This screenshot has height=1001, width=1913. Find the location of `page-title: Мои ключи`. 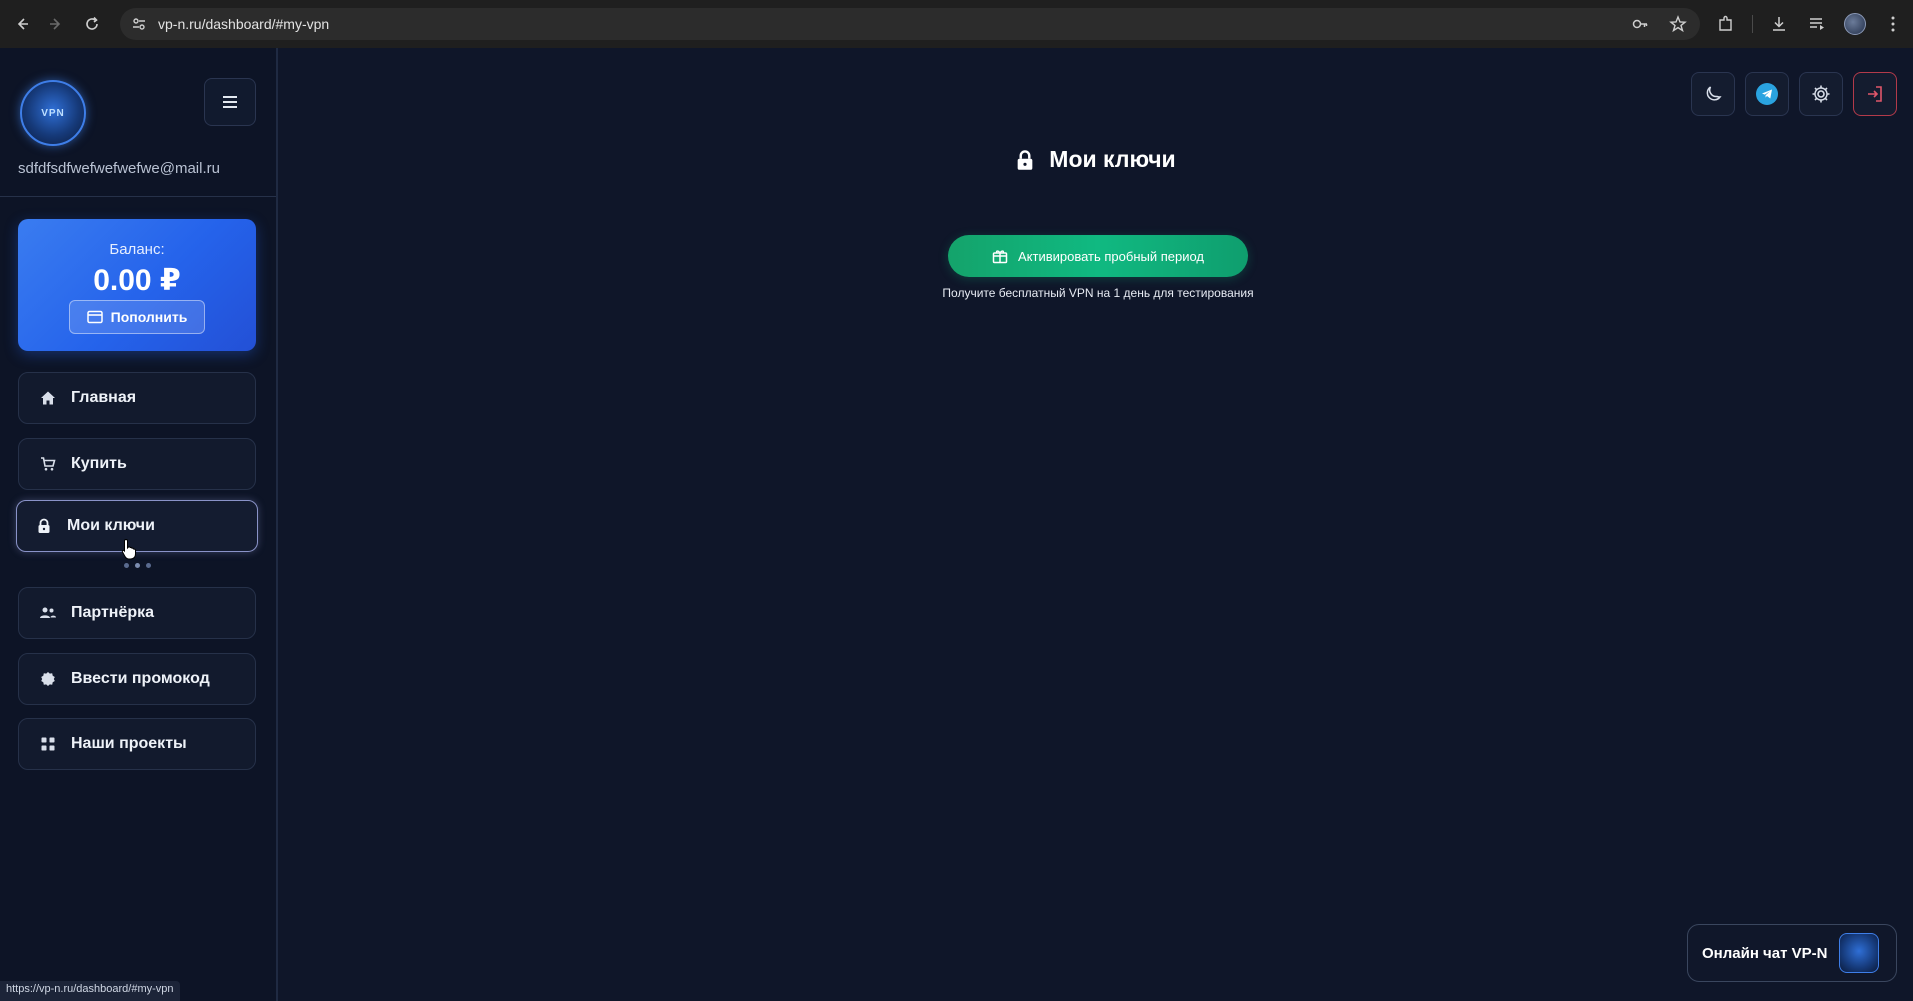

page-title: Мои ключи is located at coordinates (1095, 159).